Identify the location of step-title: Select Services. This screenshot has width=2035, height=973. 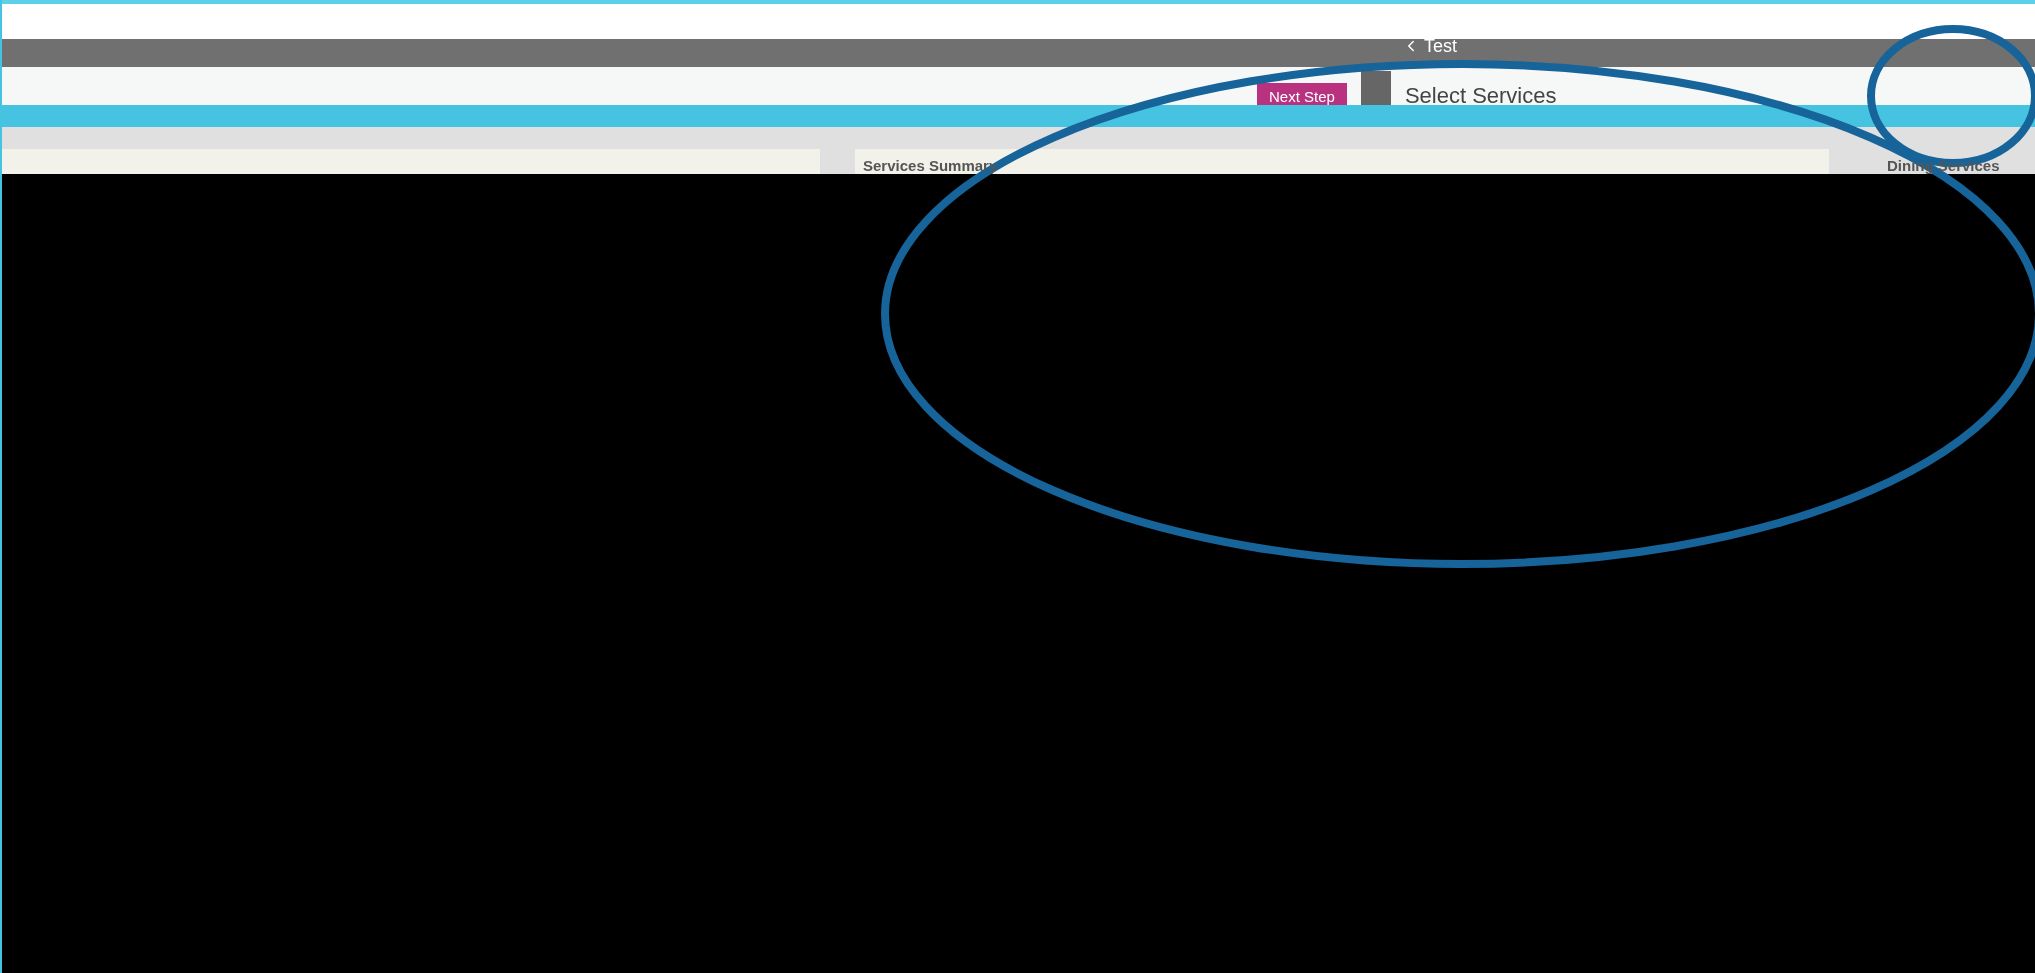
(1480, 93).